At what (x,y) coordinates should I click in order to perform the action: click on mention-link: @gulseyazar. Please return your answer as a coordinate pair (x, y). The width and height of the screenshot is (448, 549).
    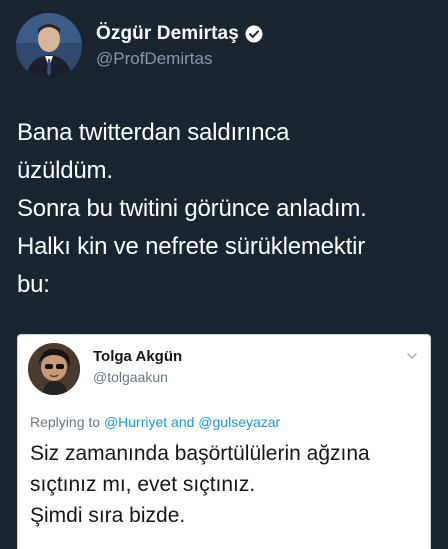
    Looking at the image, I should click on (239, 422).